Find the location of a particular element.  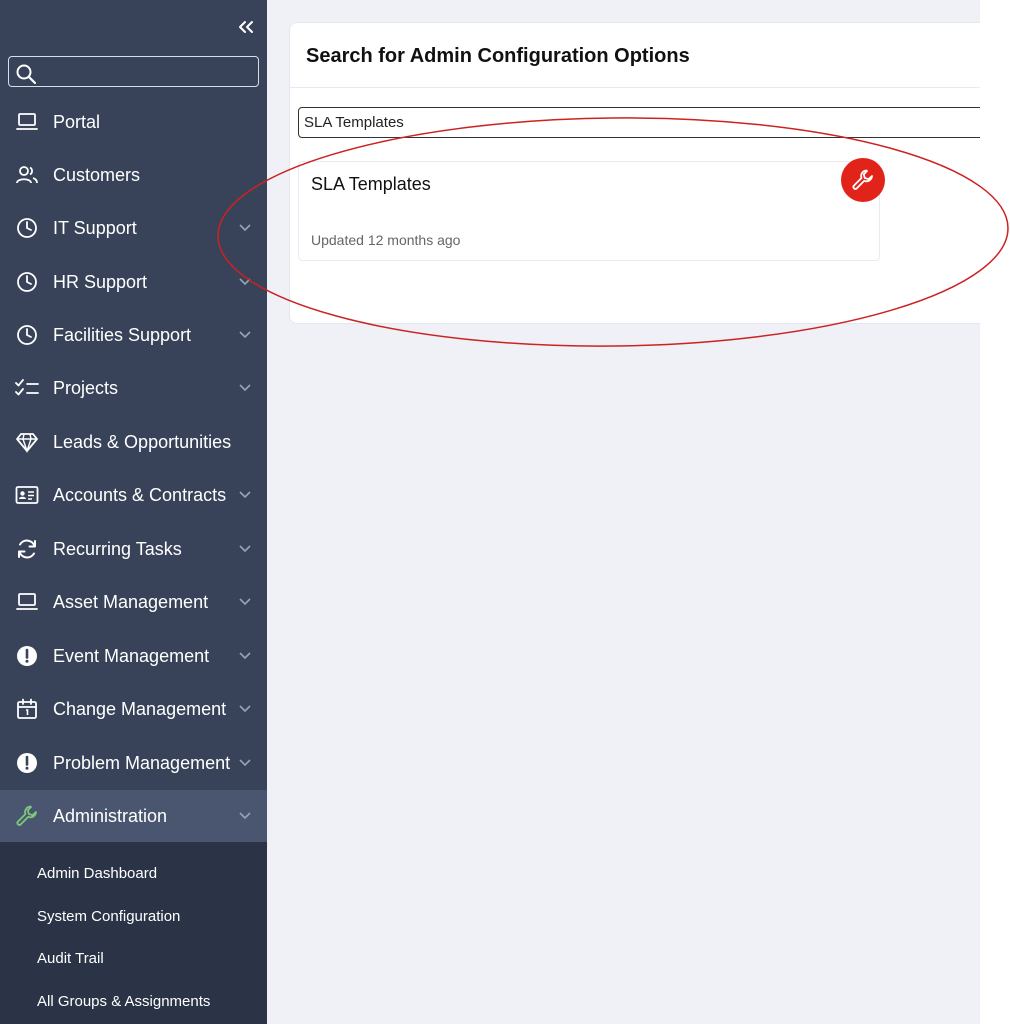

panel-divider is located at coordinates (635, 87).